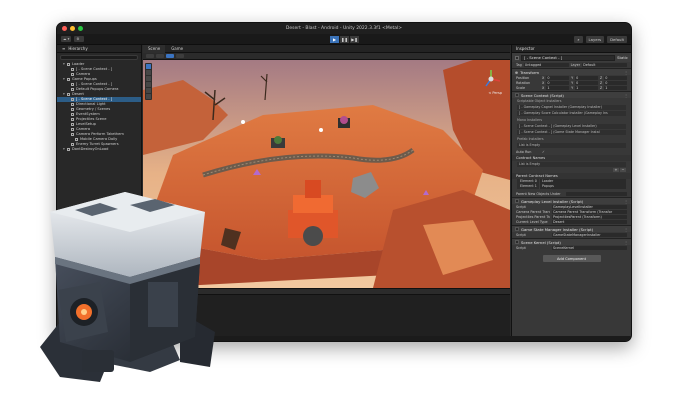  I want to click on active-checkbox, so click(517, 57).